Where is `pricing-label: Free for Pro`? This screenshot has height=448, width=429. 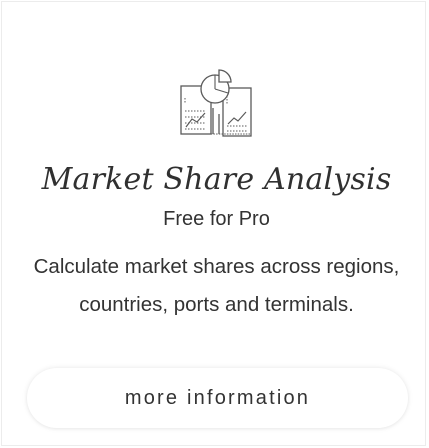
pricing-label: Free for Pro is located at coordinates (216, 219).